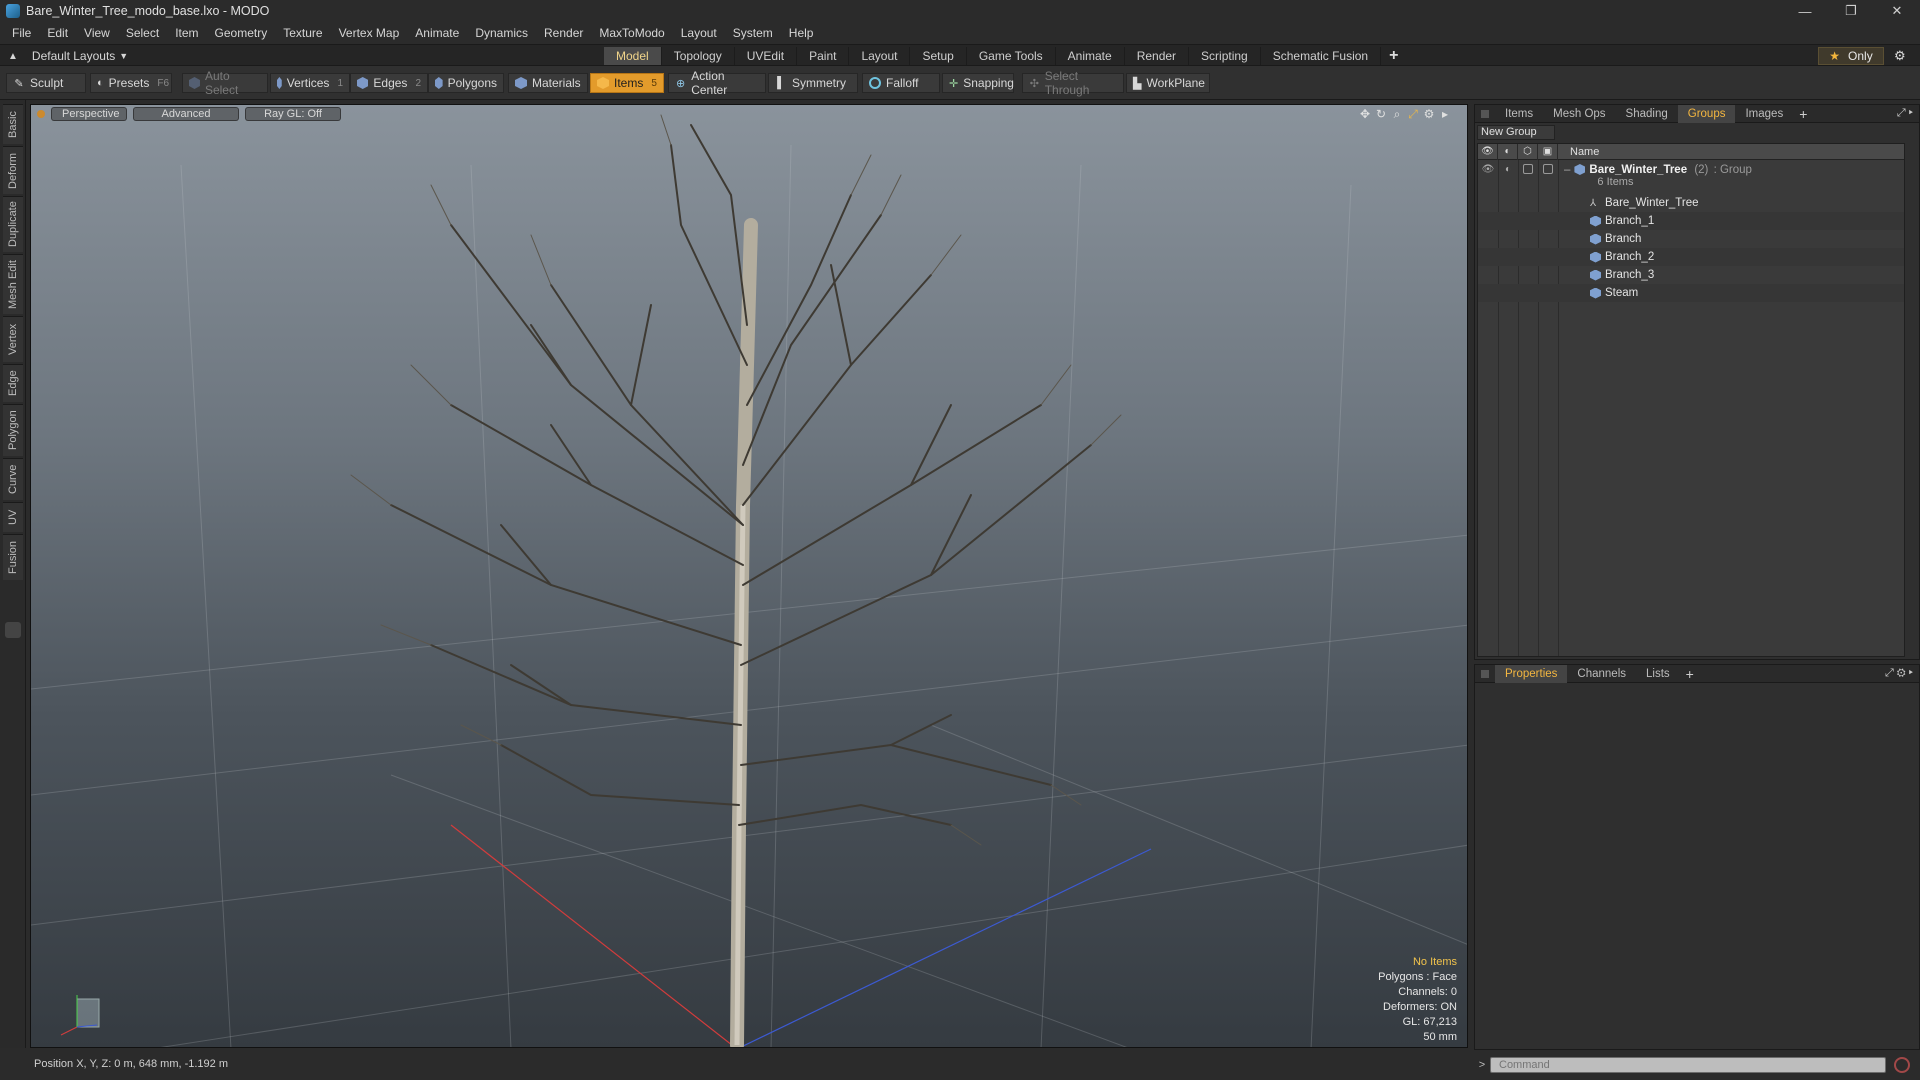 The image size is (1920, 1080). I want to click on record-macro-icon, so click(1902, 1065).